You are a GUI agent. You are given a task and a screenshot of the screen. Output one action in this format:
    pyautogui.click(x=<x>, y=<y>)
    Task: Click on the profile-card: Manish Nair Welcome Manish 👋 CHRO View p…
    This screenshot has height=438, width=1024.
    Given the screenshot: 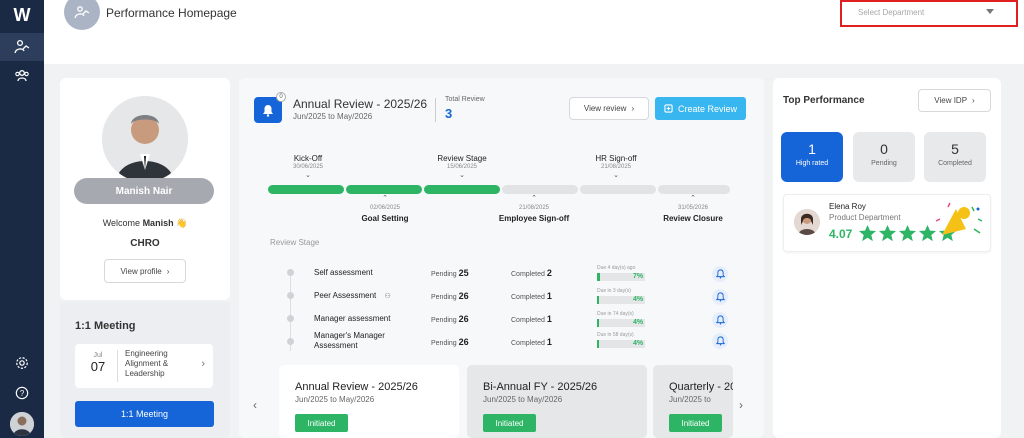 What is the action you would take?
    pyautogui.click(x=145, y=189)
    